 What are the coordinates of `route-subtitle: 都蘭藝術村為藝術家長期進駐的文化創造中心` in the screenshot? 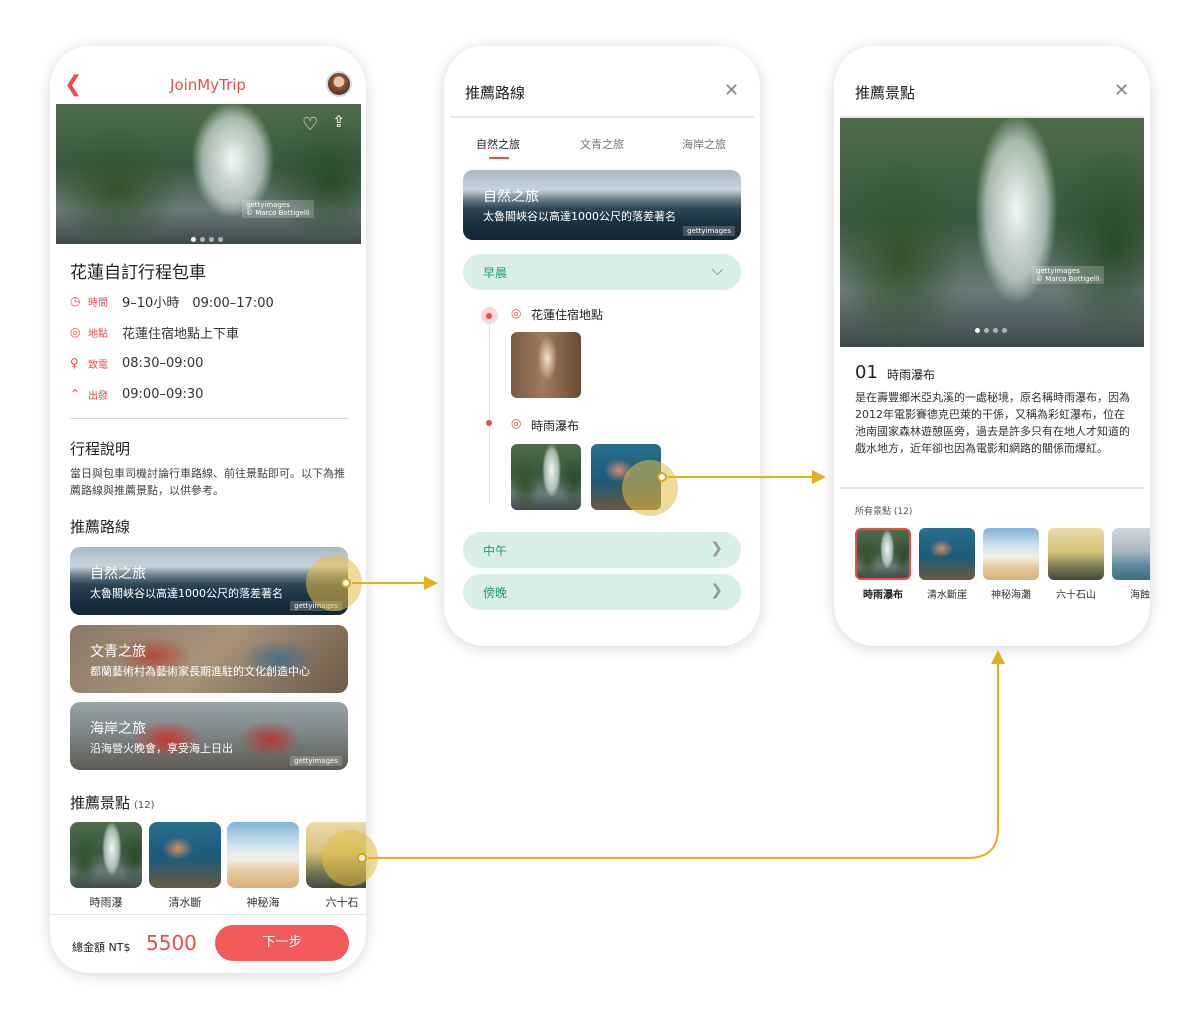 It's located at (200, 671).